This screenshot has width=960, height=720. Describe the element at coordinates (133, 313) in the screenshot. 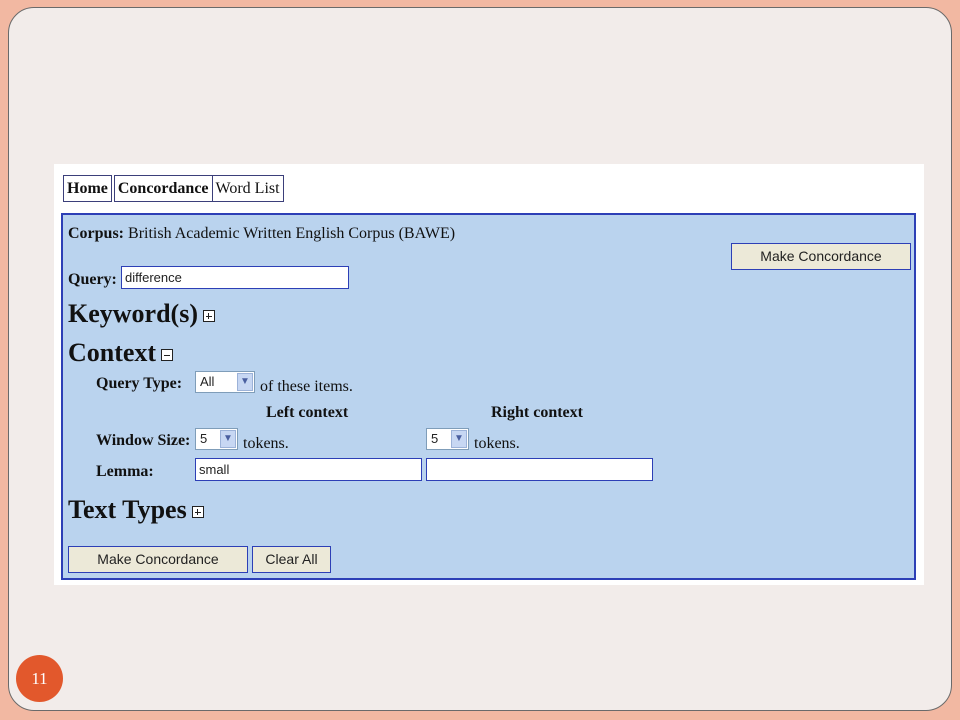

I see `keywords-heading: Keyword(s)` at that location.